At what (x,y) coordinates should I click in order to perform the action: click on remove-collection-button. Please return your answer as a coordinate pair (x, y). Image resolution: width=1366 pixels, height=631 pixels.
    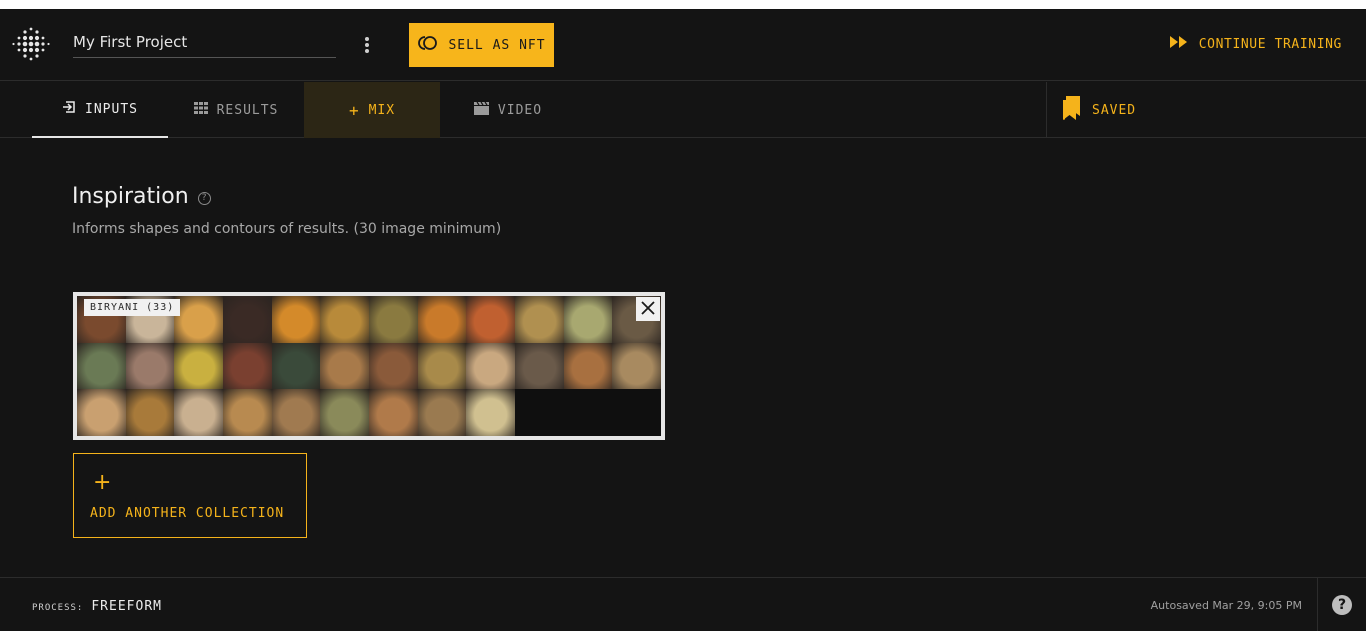
    Looking at the image, I should click on (648, 309).